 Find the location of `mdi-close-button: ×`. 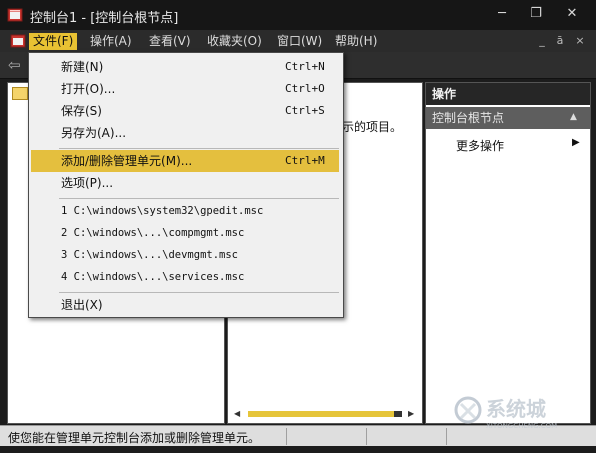

mdi-close-button: × is located at coordinates (580, 41).